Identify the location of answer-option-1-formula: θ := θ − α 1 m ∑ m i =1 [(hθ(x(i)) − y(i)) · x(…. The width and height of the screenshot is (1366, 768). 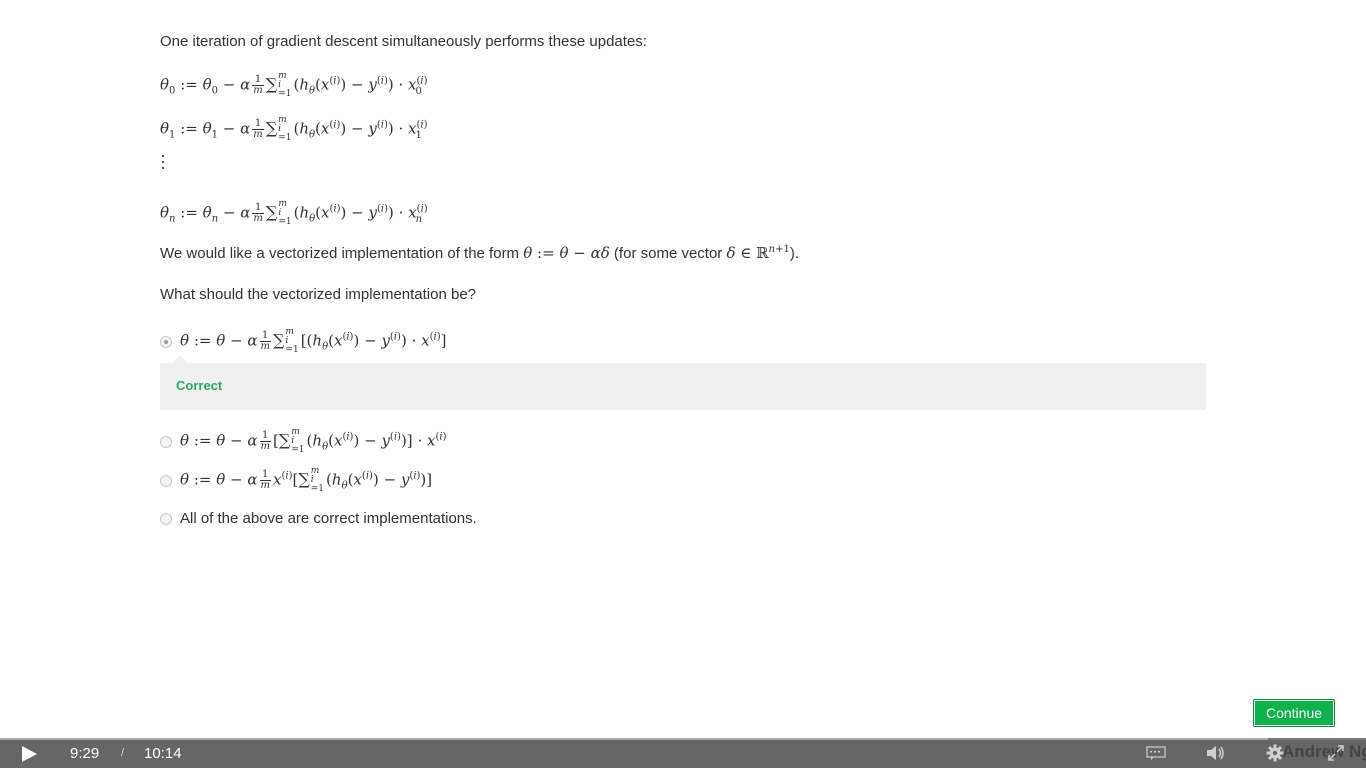
(313, 341).